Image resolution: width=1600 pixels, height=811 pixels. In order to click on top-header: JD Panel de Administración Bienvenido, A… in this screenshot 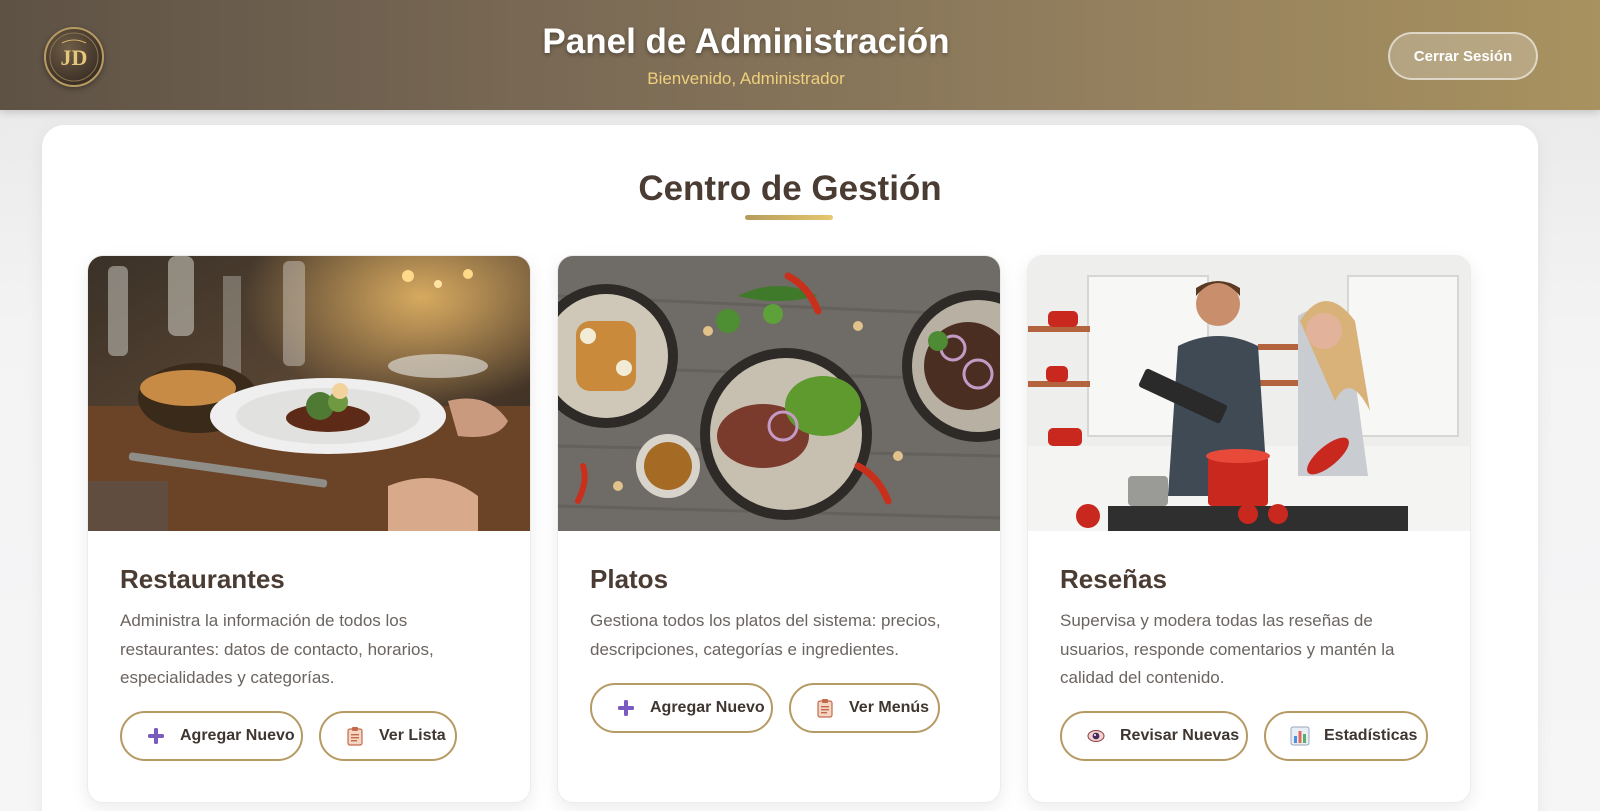, I will do `click(800, 55)`.